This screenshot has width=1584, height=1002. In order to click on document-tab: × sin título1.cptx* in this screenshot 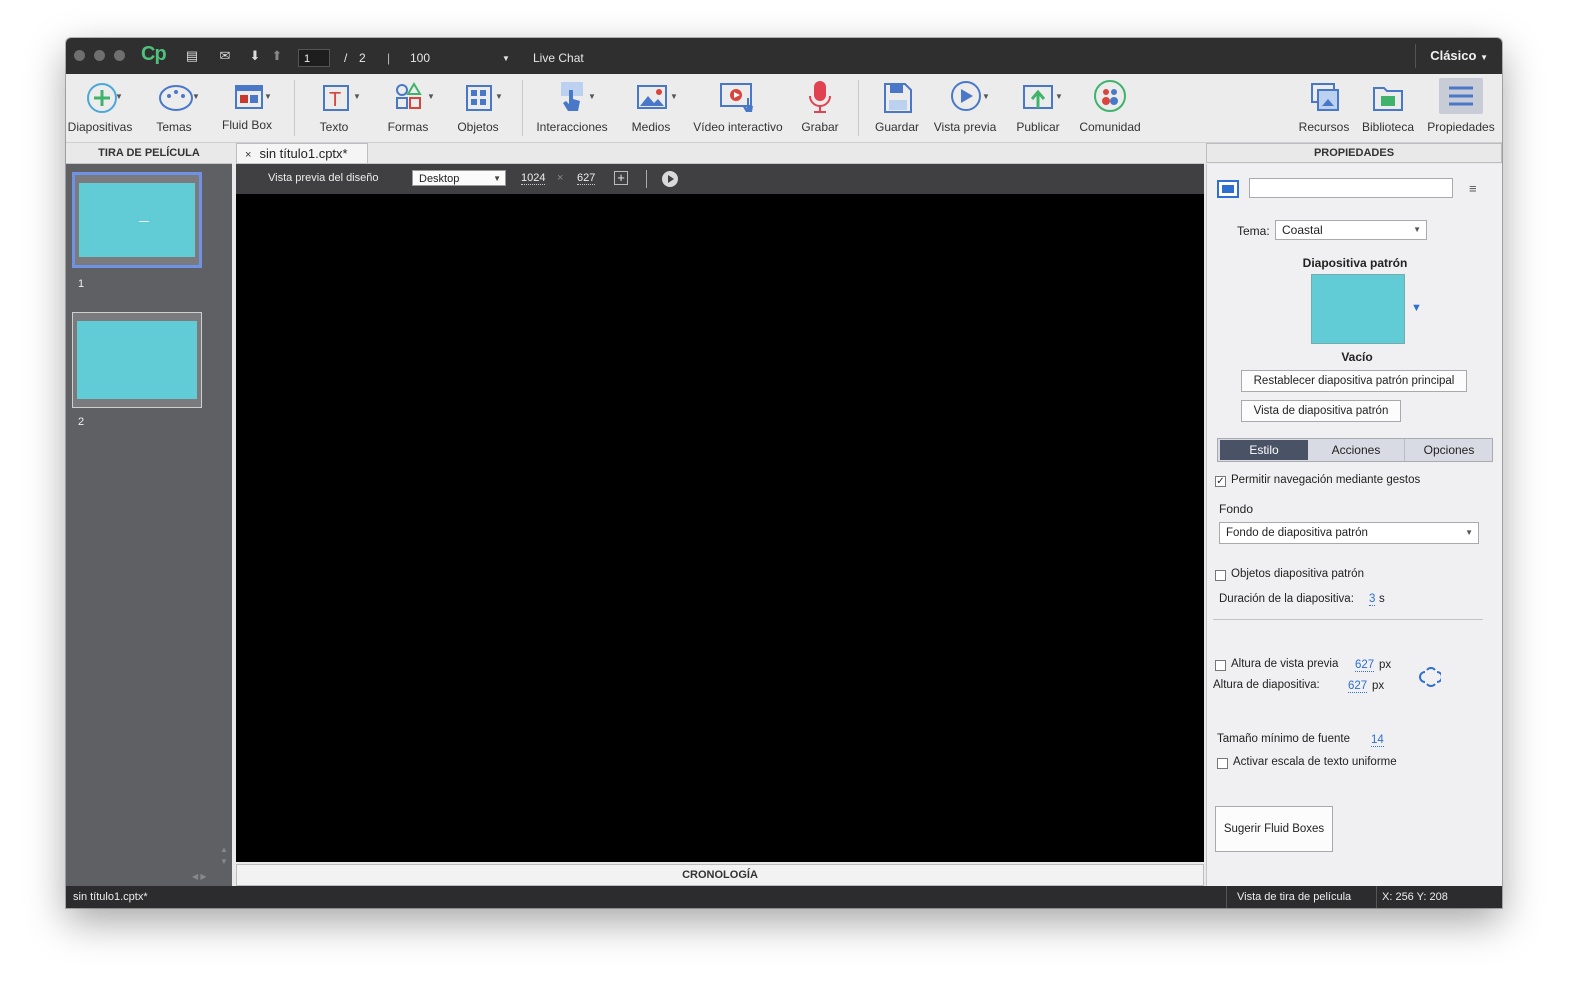, I will do `click(302, 153)`.